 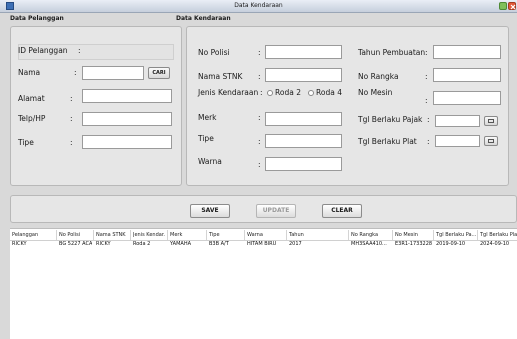 I want to click on column-header: No Rangka, so click(x=371, y=235).